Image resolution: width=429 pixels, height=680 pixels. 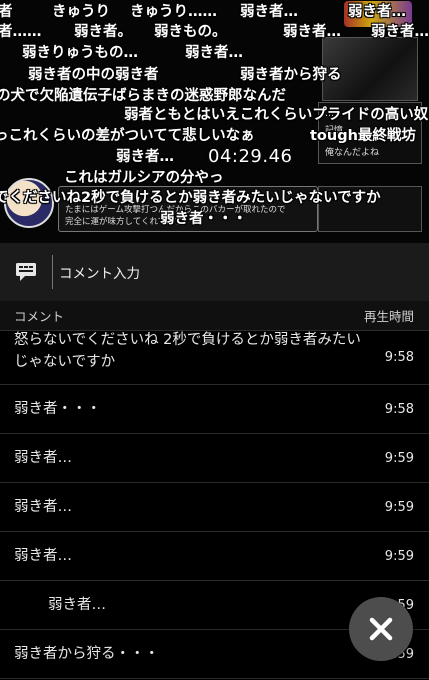 What do you see at coordinates (214, 316) in the screenshot?
I see `comment-list-header: コメント 再生時間` at bounding box center [214, 316].